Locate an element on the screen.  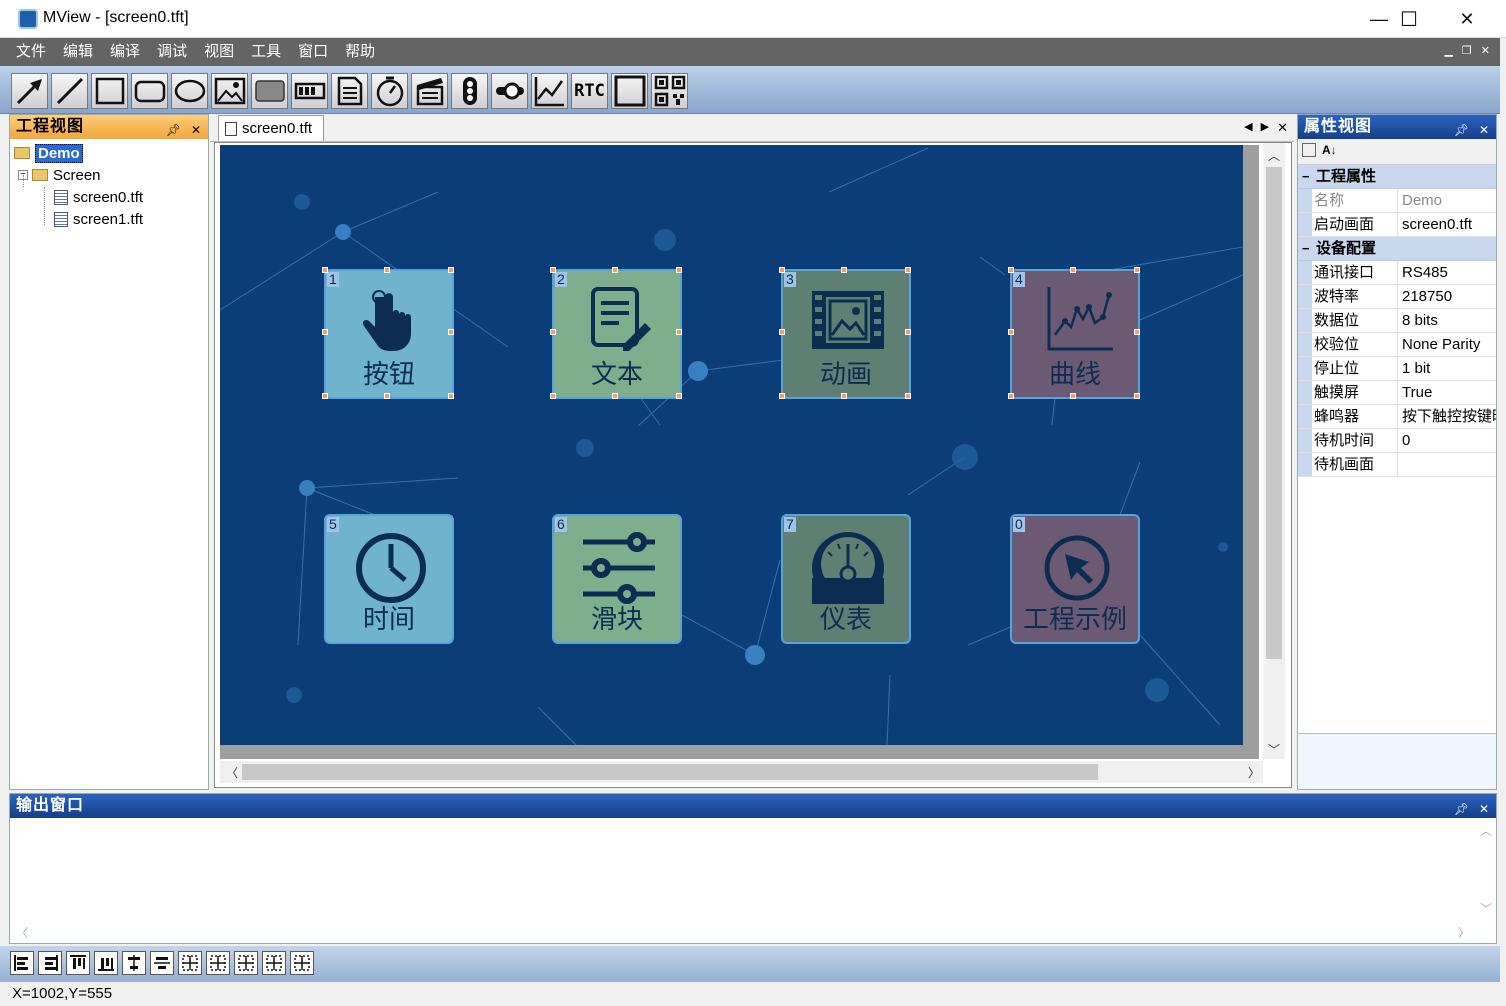
property-row: 启动画面 screen0.tft is located at coordinates (1397, 225).